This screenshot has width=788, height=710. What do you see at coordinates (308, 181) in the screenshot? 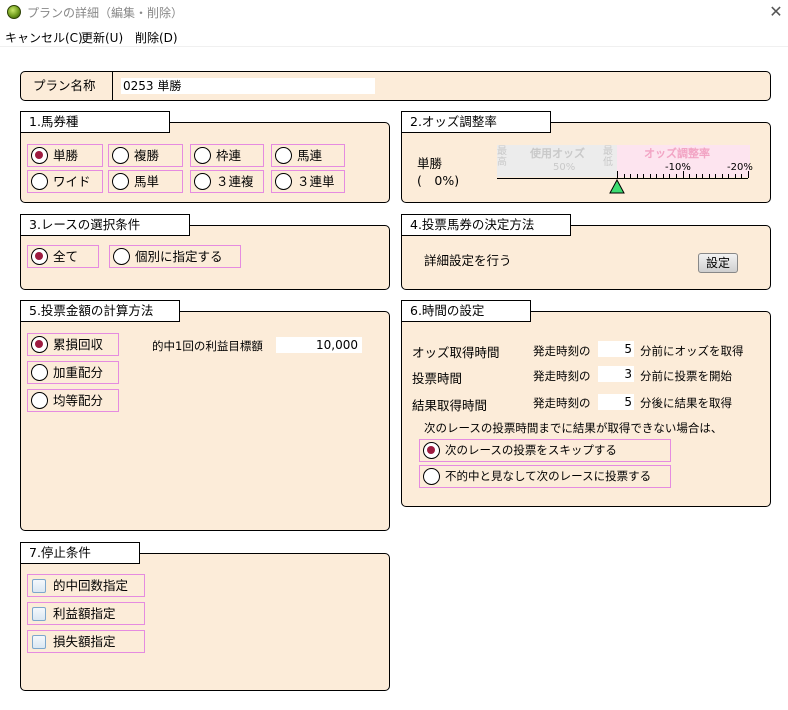
I see `bet-type-sanrentan: ３連単` at bounding box center [308, 181].